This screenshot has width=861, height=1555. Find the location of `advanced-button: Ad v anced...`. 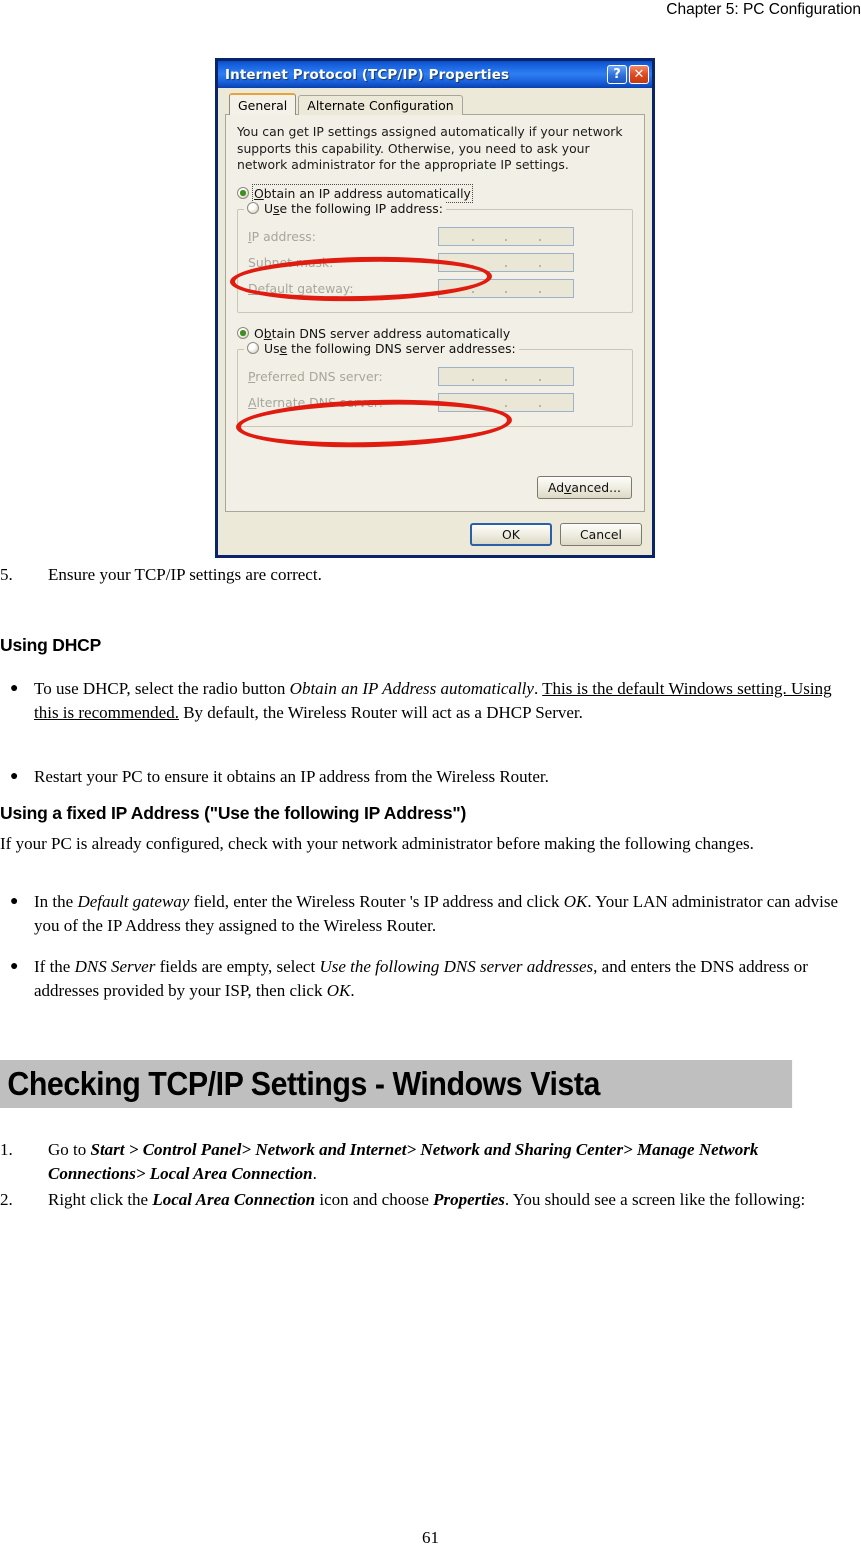

advanced-button: Ad v anced... is located at coordinates (584, 487).